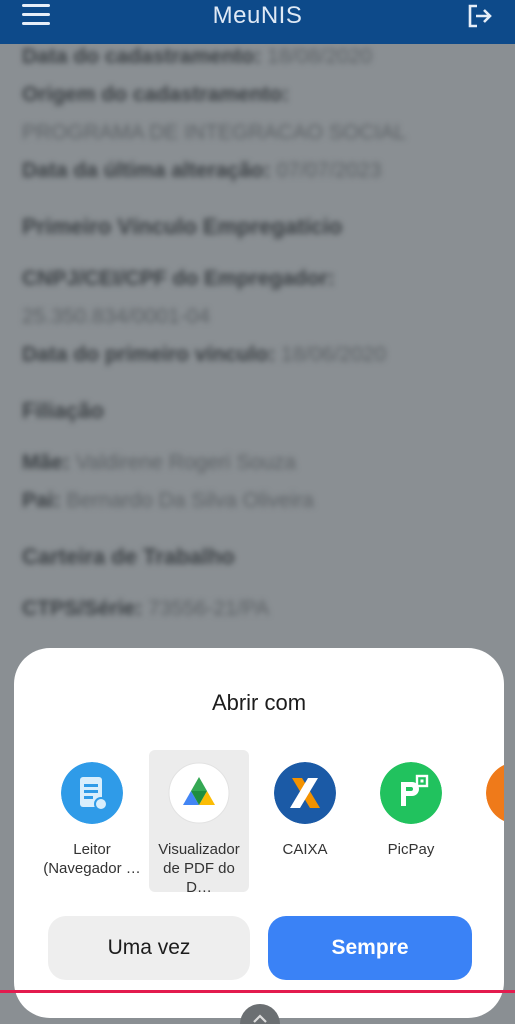 This screenshot has height=1024, width=515. Describe the element at coordinates (305, 849) in the screenshot. I see `app-label: CAIXA` at that location.